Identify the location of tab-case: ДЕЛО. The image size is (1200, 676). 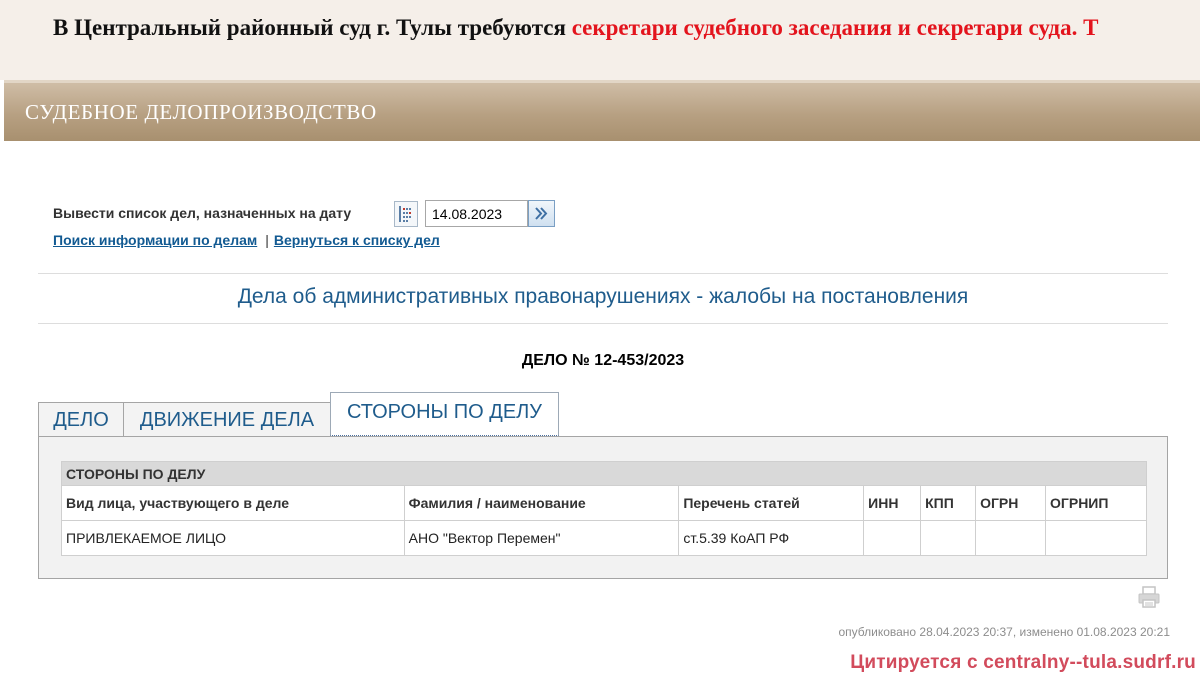
(81, 419).